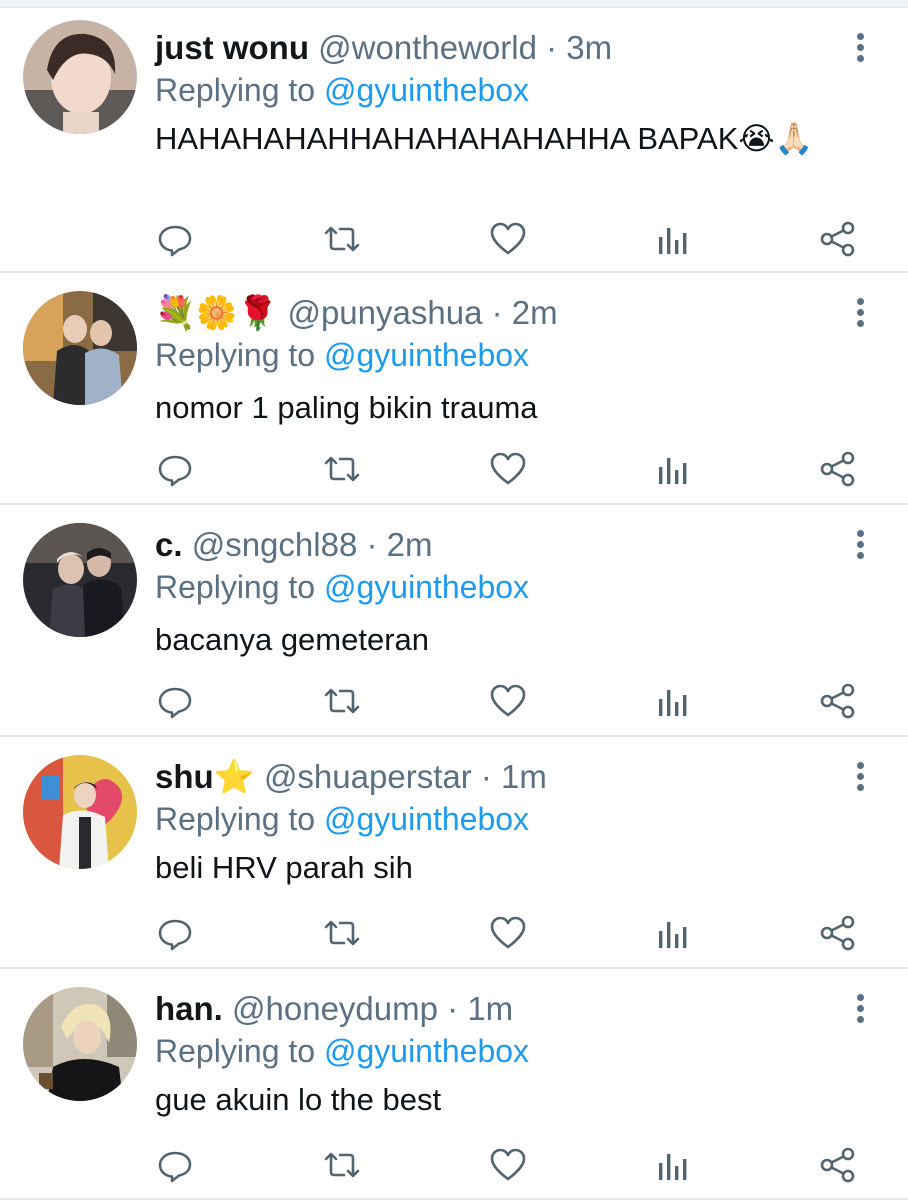  What do you see at coordinates (368, 776) in the screenshot?
I see `username: @shuaperstar` at bounding box center [368, 776].